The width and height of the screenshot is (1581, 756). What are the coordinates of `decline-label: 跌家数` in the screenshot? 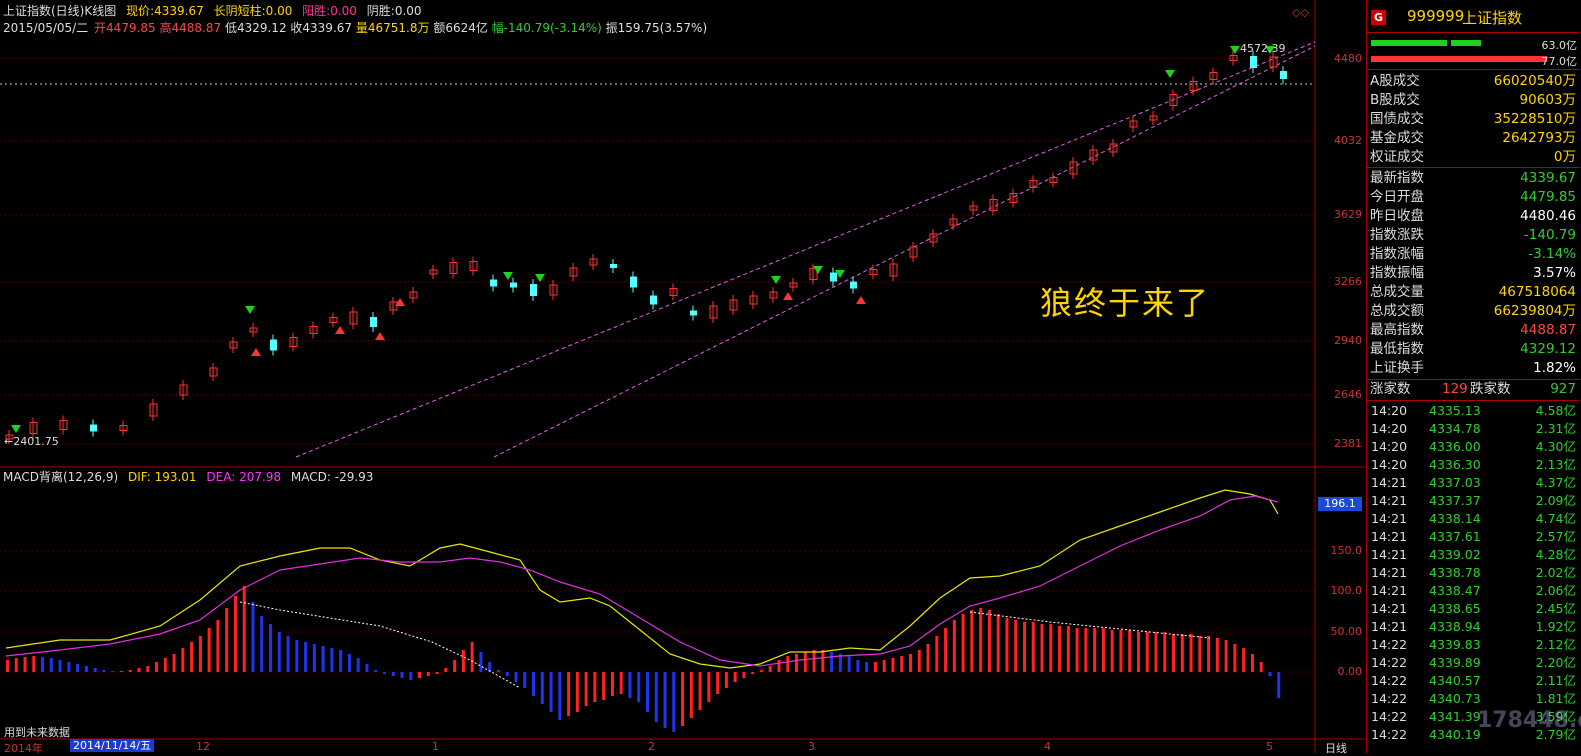 It's located at (1490, 389).